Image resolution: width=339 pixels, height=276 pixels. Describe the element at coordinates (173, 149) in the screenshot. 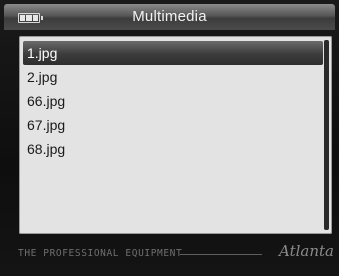

I see `file-list-item: 68.jpg` at that location.